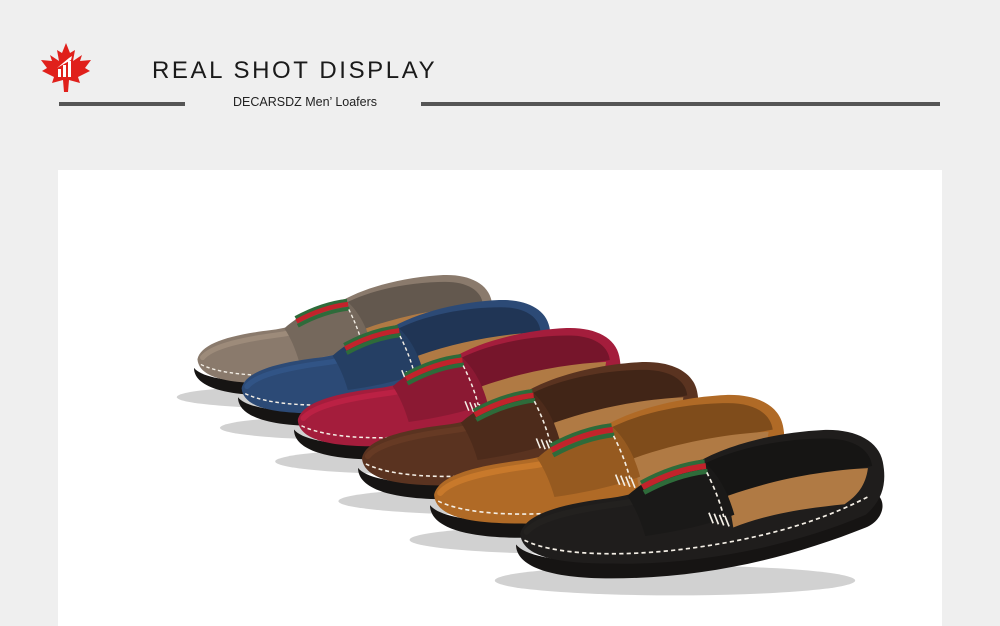 This screenshot has width=1000, height=626. I want to click on page-title: REAL SHOT DISPLAY, so click(295, 70).